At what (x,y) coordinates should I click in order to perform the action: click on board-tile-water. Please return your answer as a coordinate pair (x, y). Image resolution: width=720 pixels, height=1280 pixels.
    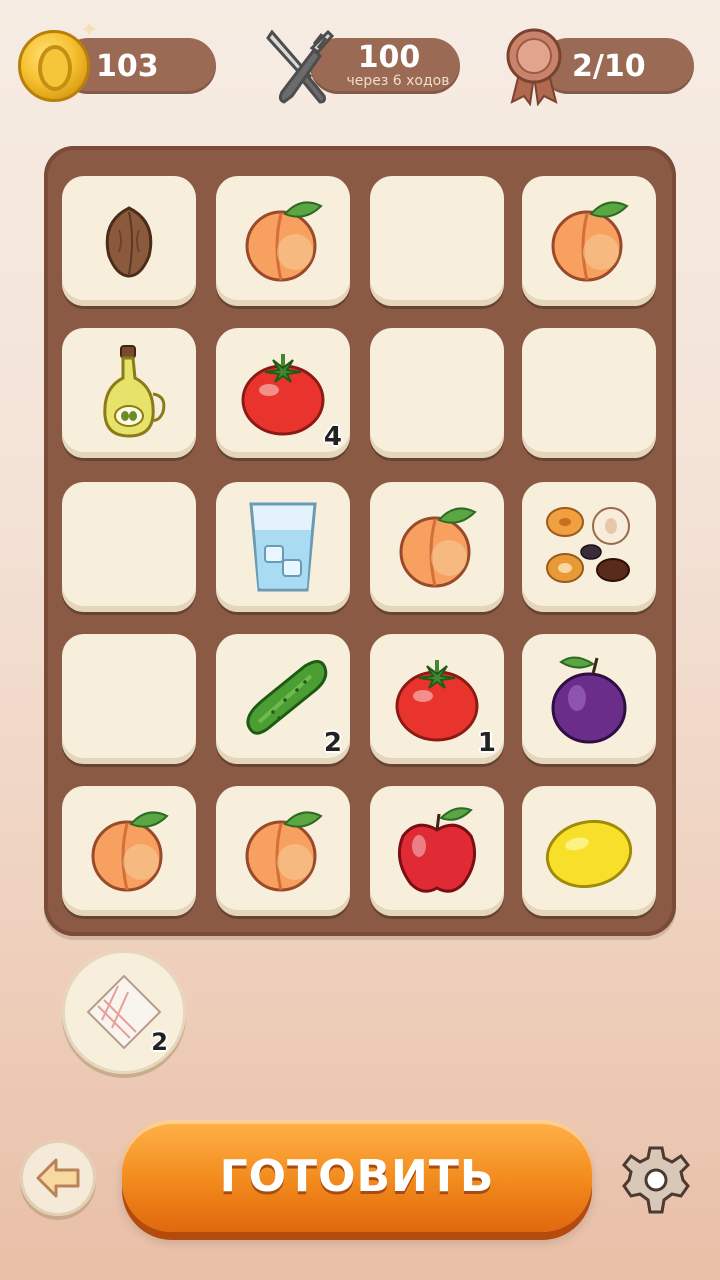
    Looking at the image, I should click on (283, 547).